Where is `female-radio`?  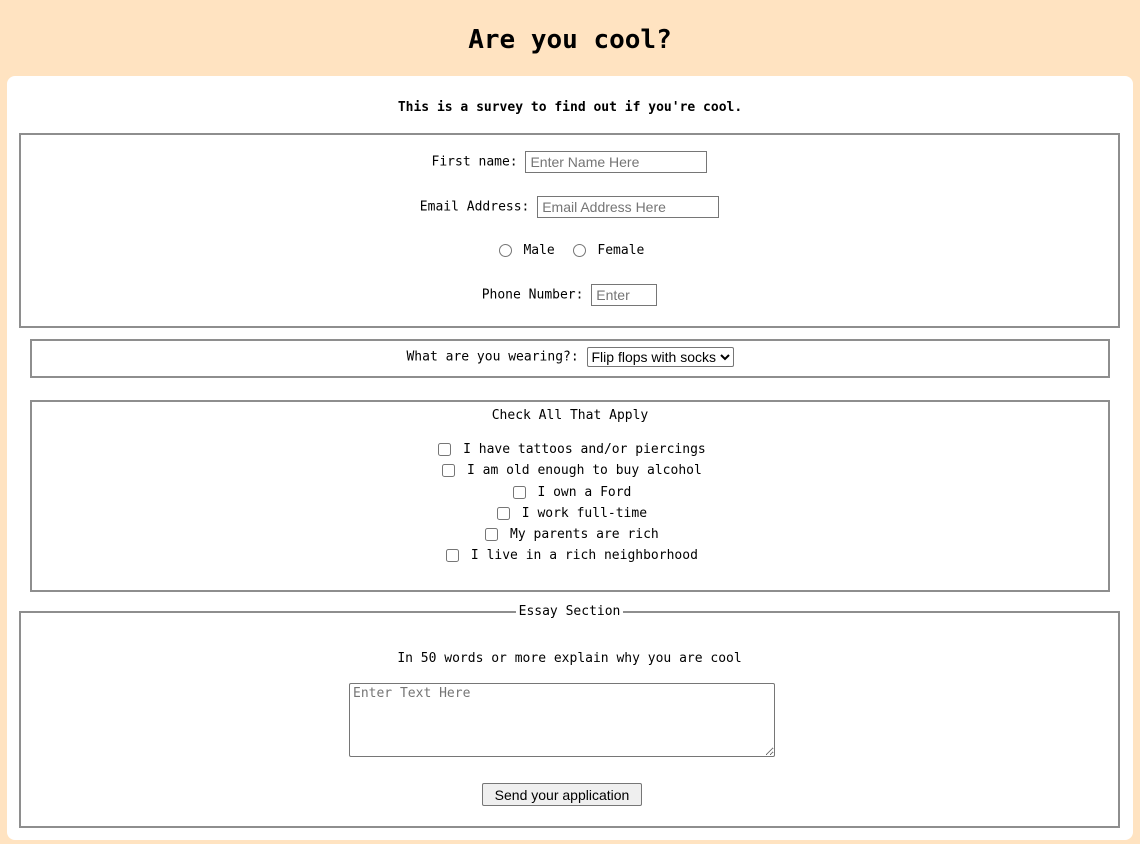
female-radio is located at coordinates (579, 250).